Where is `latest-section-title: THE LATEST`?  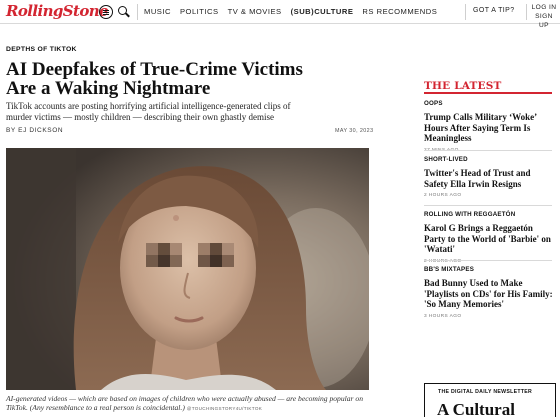
latest-section-title: THE LATEST is located at coordinates (463, 86).